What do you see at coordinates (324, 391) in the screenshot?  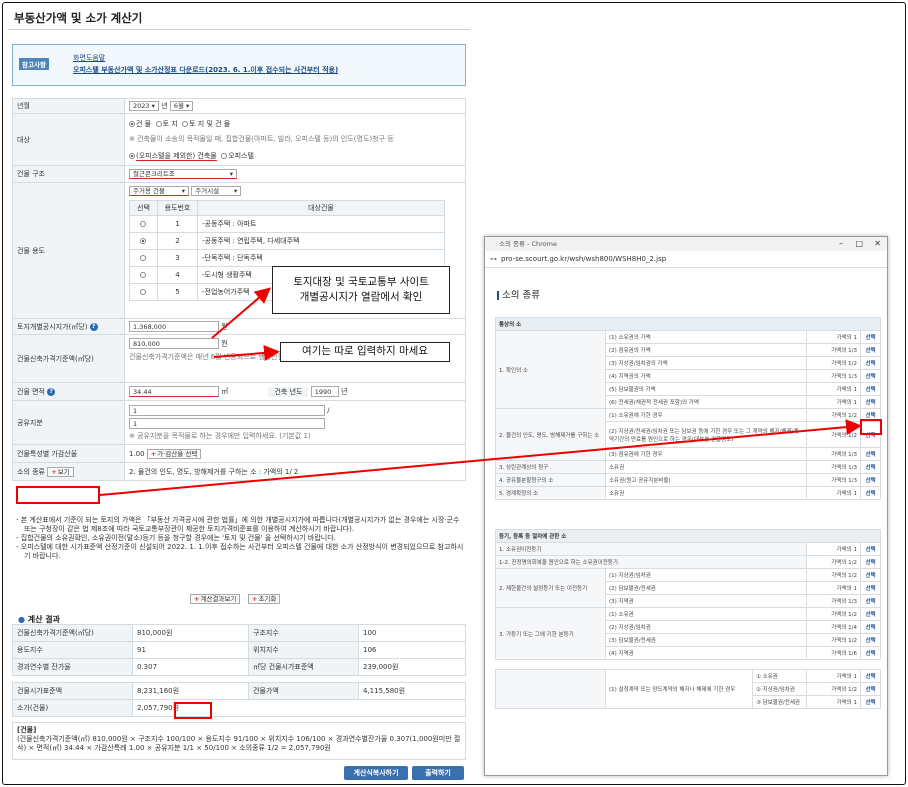 I see `built-year-input: 1990` at bounding box center [324, 391].